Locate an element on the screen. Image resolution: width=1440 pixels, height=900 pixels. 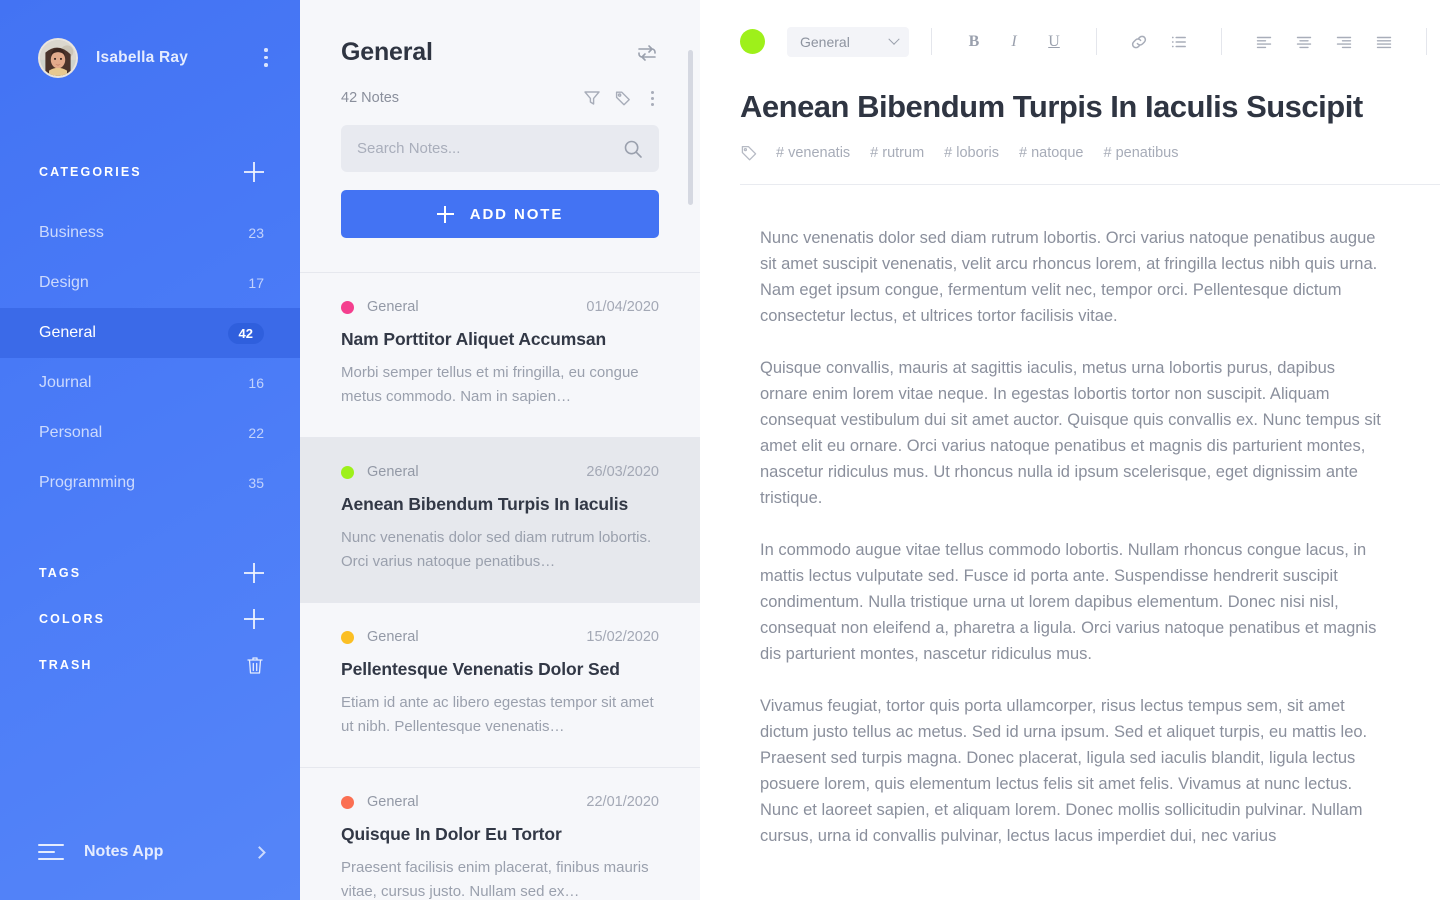
add-tag-plus-icon is located at coordinates (254, 573).